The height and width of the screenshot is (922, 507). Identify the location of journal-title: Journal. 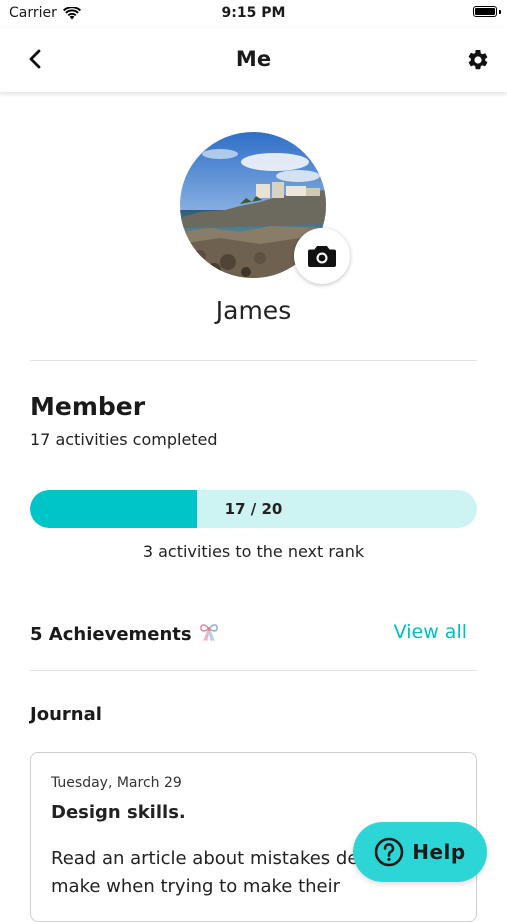
(66, 714).